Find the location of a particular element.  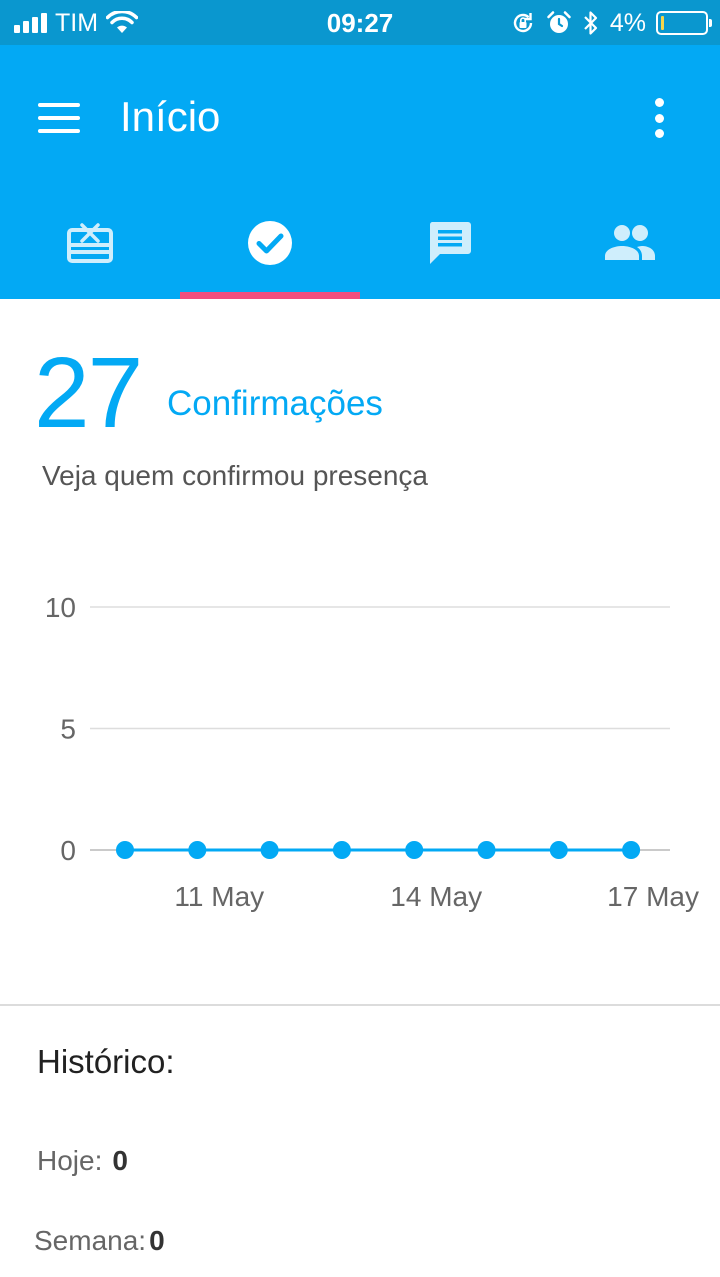

more-vert-icon is located at coordinates (659, 118).